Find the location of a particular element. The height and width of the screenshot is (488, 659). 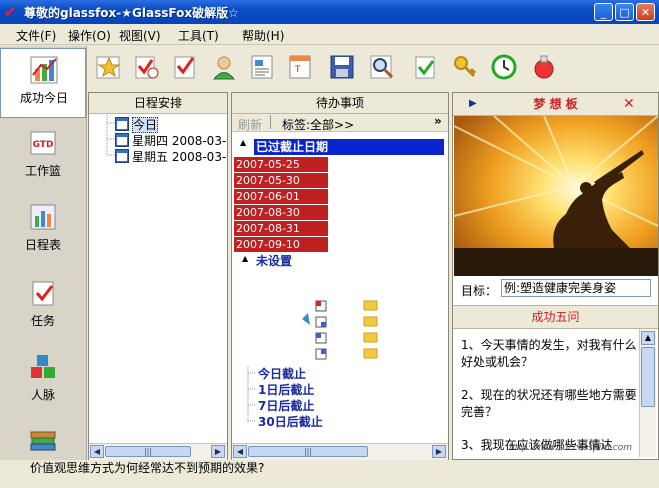

gtd-icon: GTD is located at coordinates (43, 143).